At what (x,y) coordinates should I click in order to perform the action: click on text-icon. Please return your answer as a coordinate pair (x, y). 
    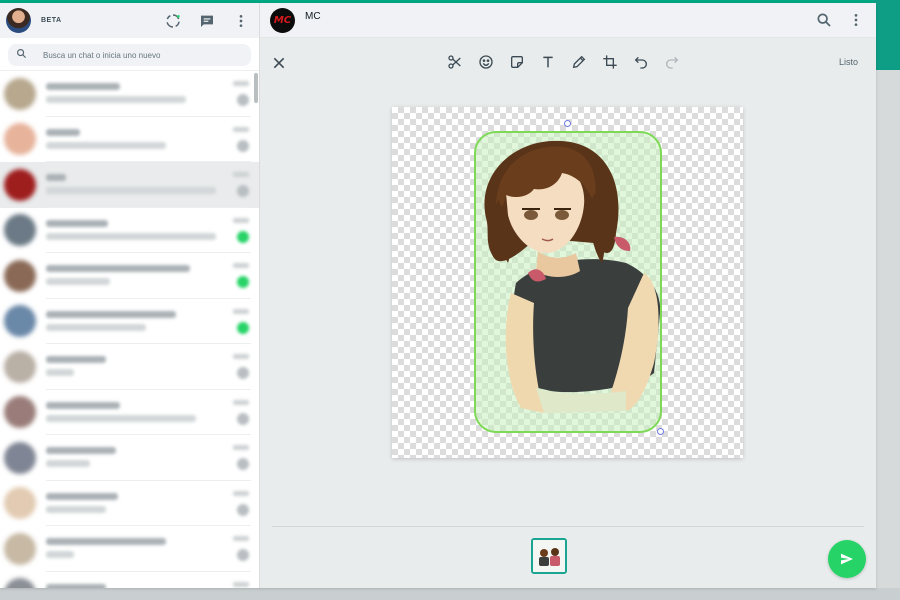
    Looking at the image, I should click on (548, 62).